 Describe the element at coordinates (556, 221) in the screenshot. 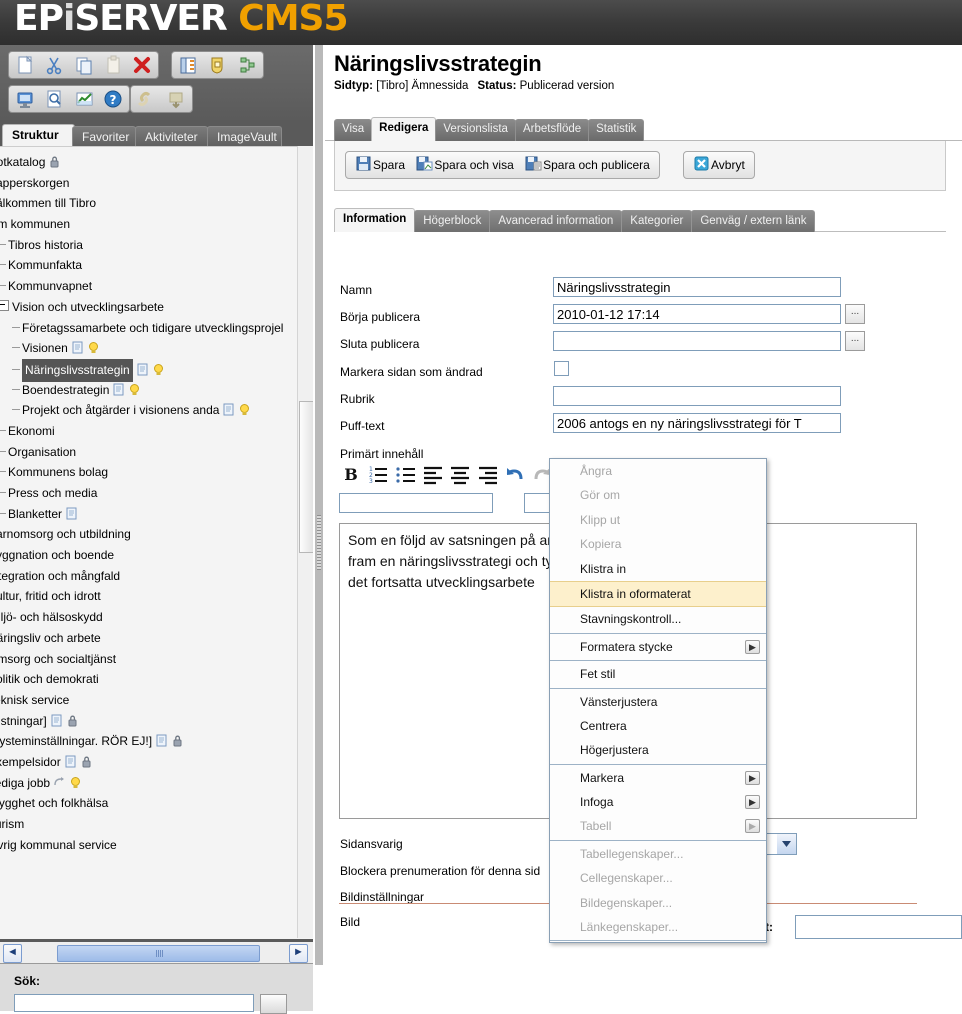

I see `subtab-avancerad-information: Avancerad information` at that location.